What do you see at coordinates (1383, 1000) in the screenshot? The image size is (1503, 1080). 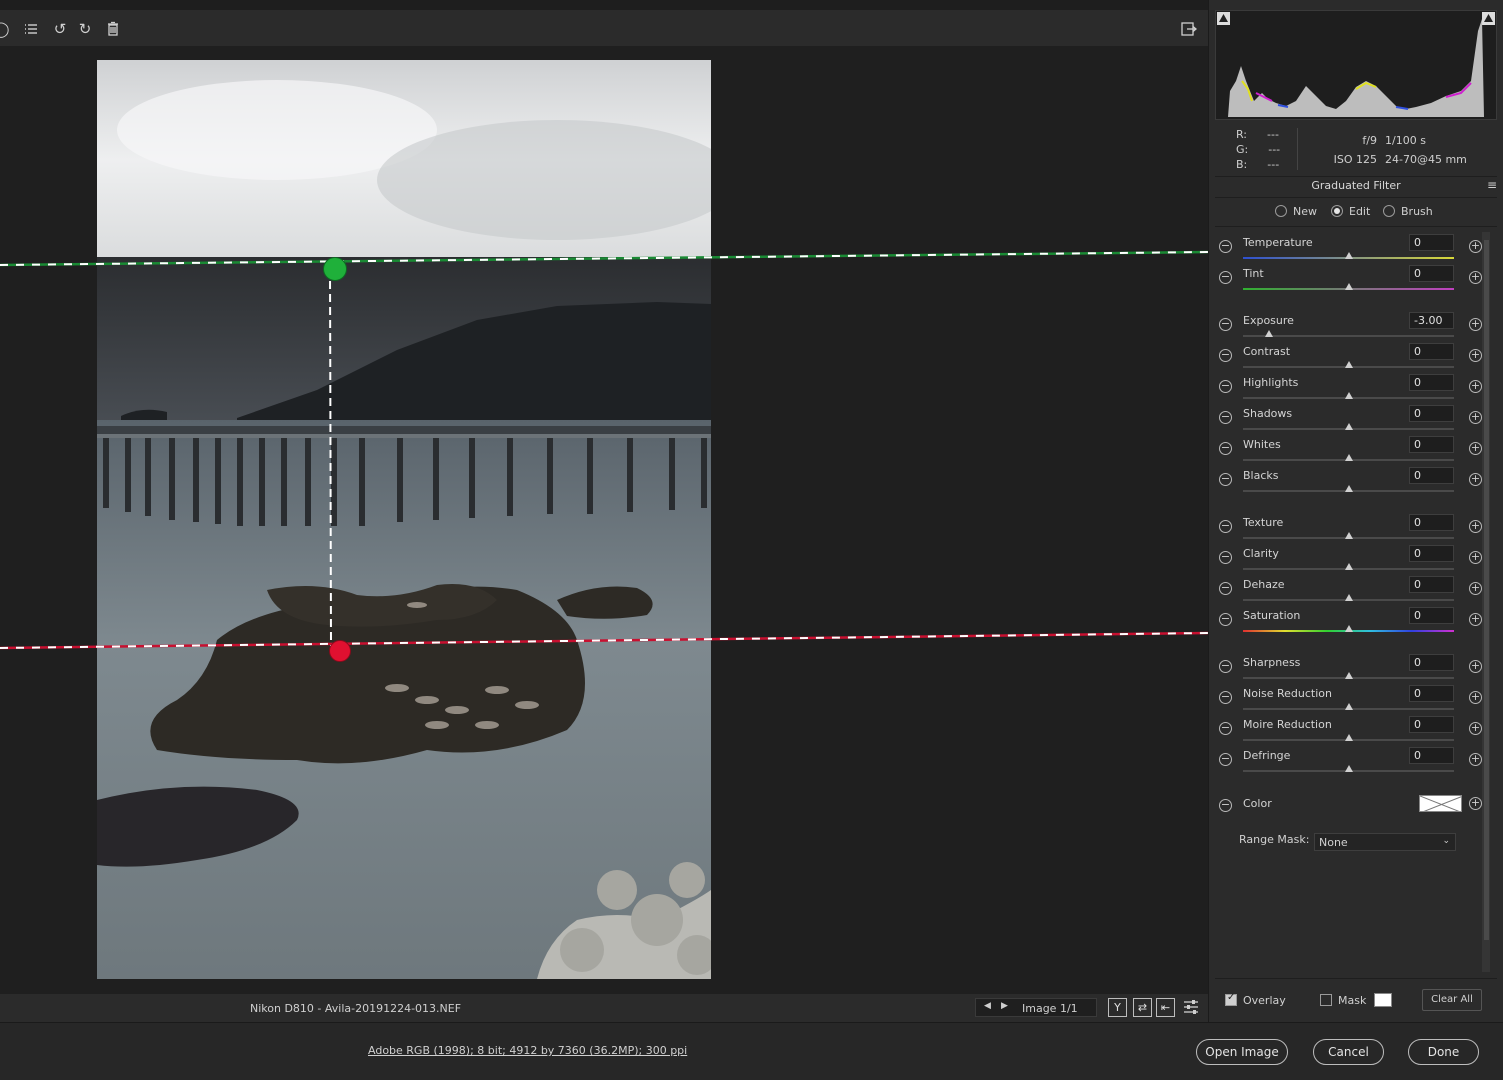 I see `mask-color-swatch` at bounding box center [1383, 1000].